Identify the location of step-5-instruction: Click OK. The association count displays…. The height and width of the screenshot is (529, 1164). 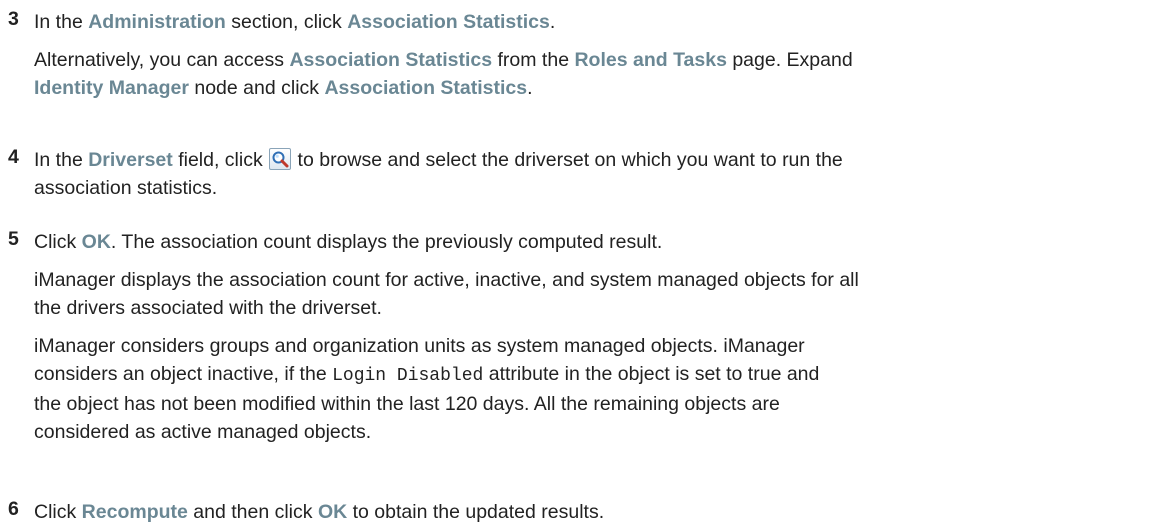
(599, 242).